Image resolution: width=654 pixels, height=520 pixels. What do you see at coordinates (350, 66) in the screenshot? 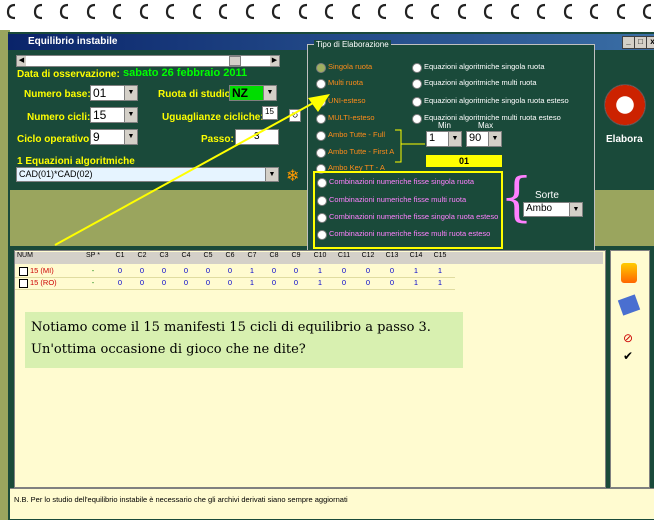
I see `tipo-option-label: Singola ruota` at bounding box center [350, 66].